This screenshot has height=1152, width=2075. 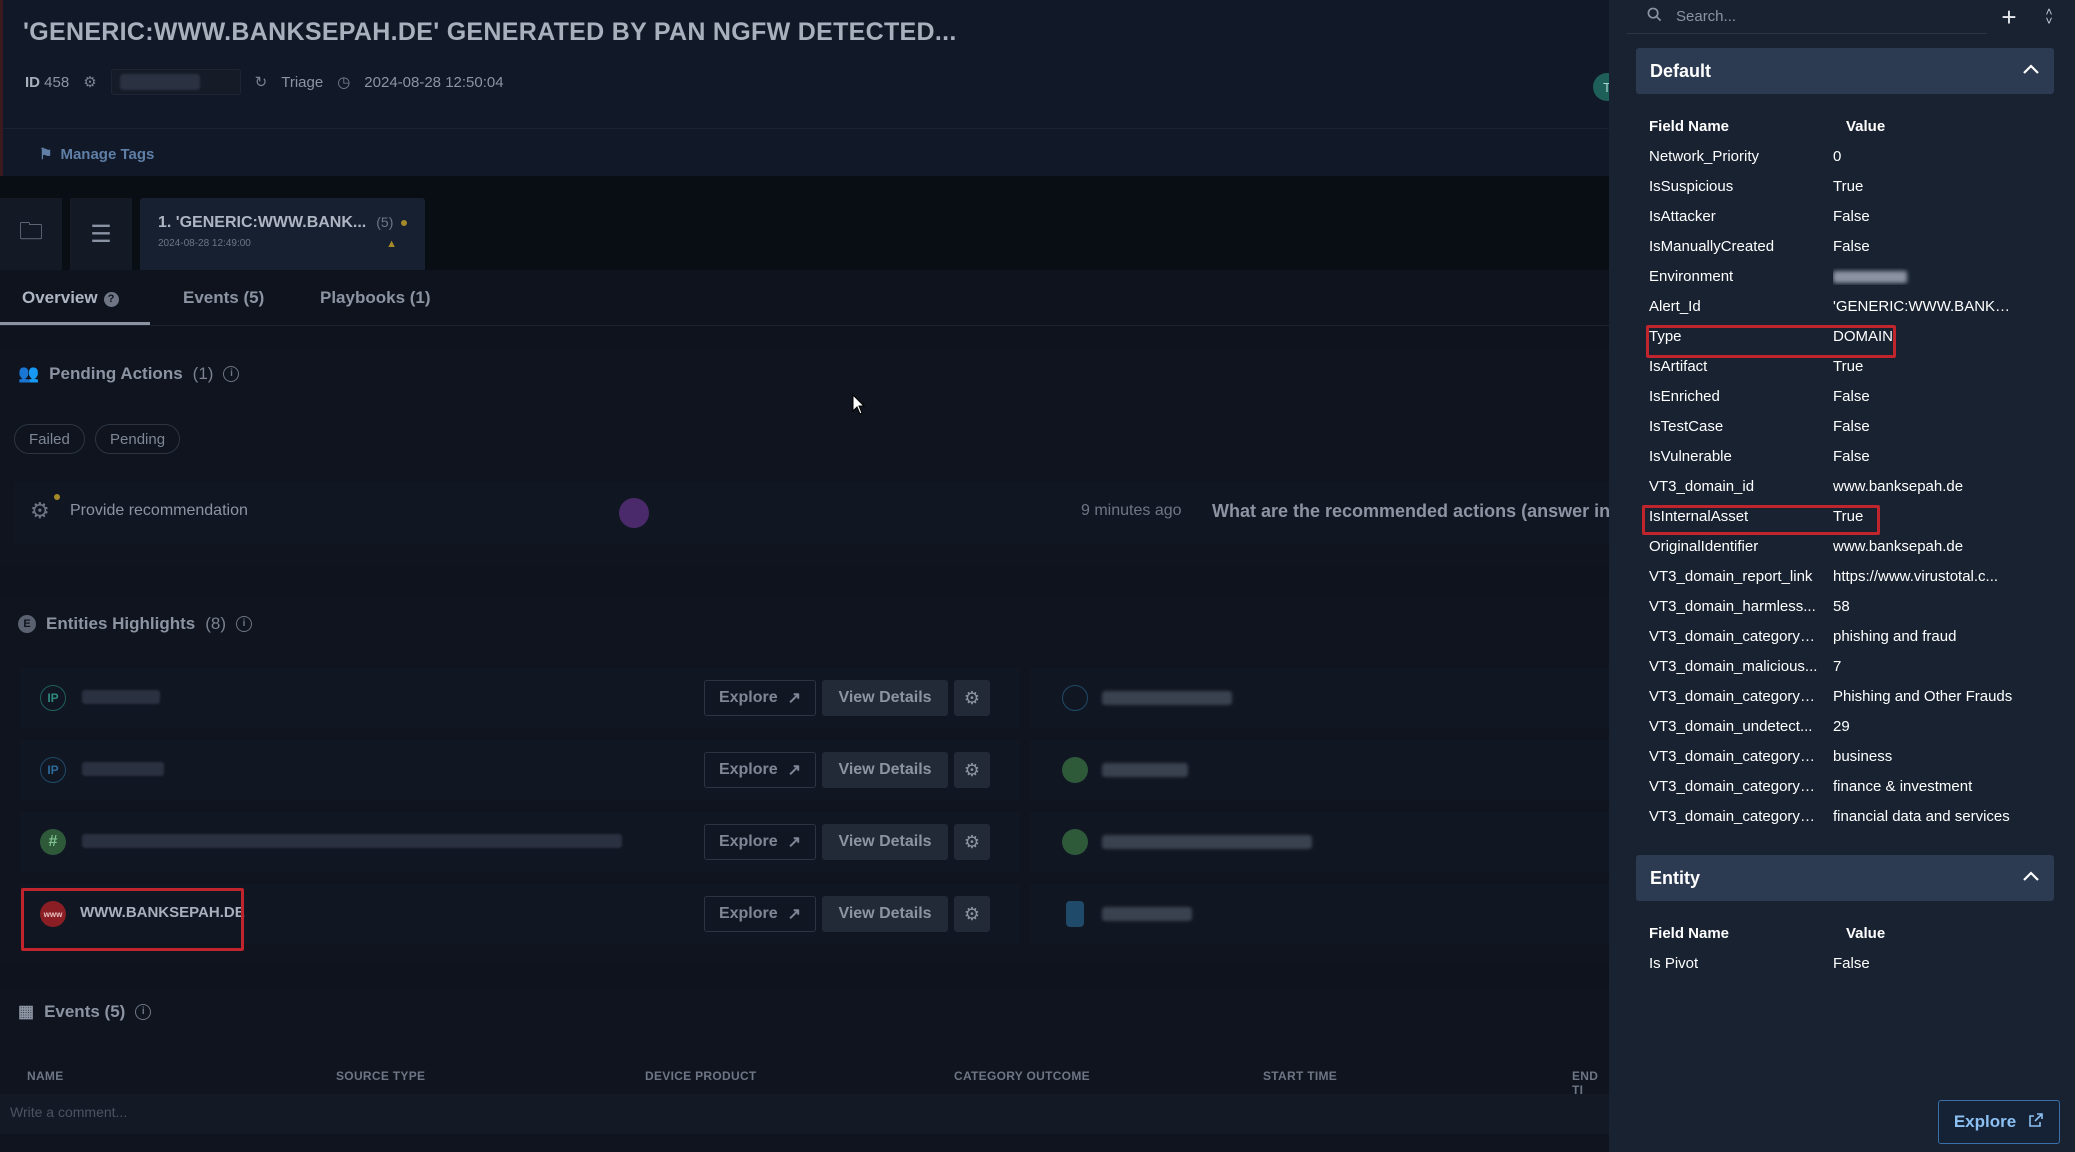 I want to click on field-name: VT3_domain_id, so click(x=1702, y=486).